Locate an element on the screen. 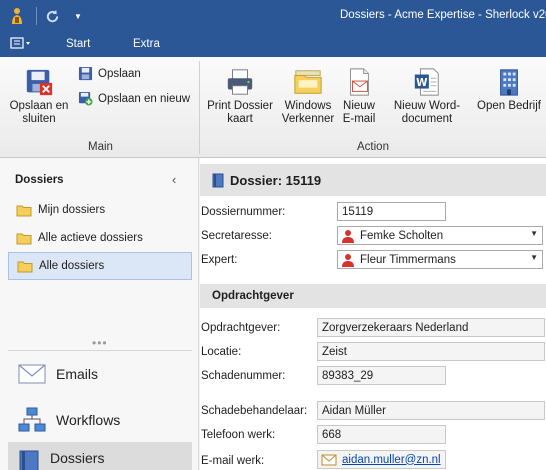 The image size is (546, 470). collapse-sidebar-icon: ‹ is located at coordinates (174, 179).